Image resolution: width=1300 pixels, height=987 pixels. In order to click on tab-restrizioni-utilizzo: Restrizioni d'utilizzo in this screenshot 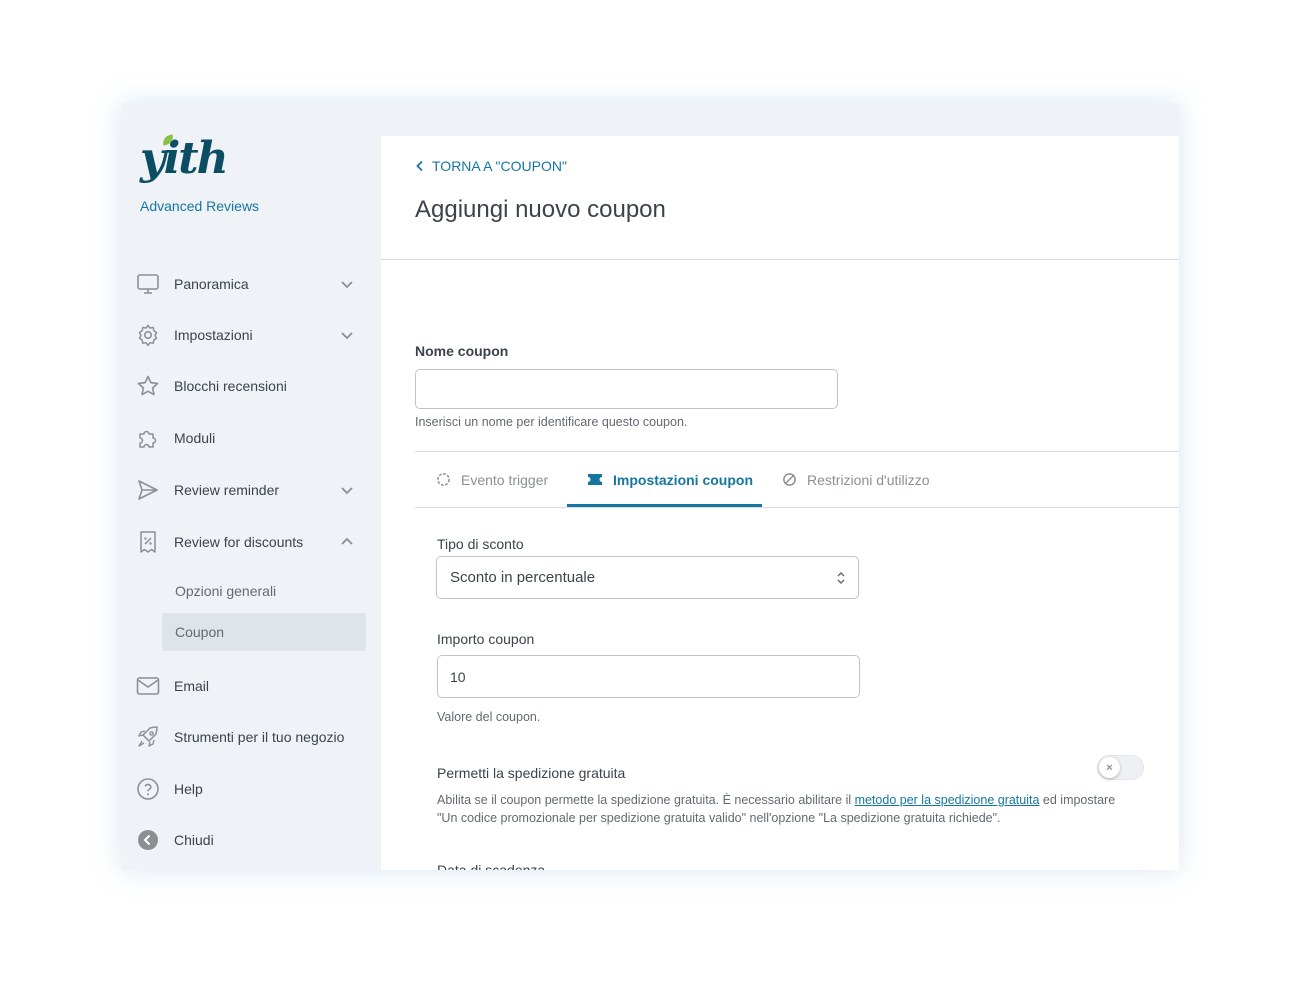, I will do `click(856, 479)`.